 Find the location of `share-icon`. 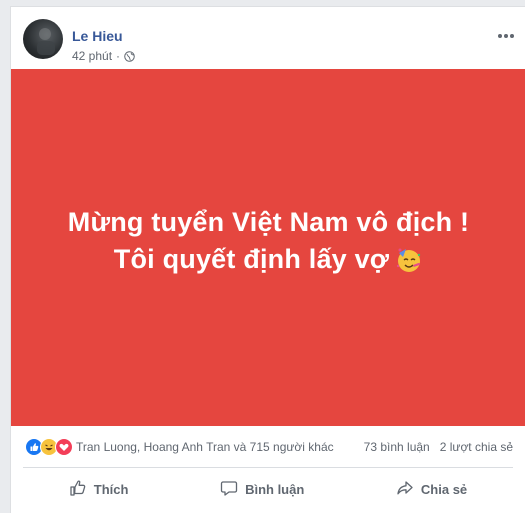

share-icon is located at coordinates (405, 489).